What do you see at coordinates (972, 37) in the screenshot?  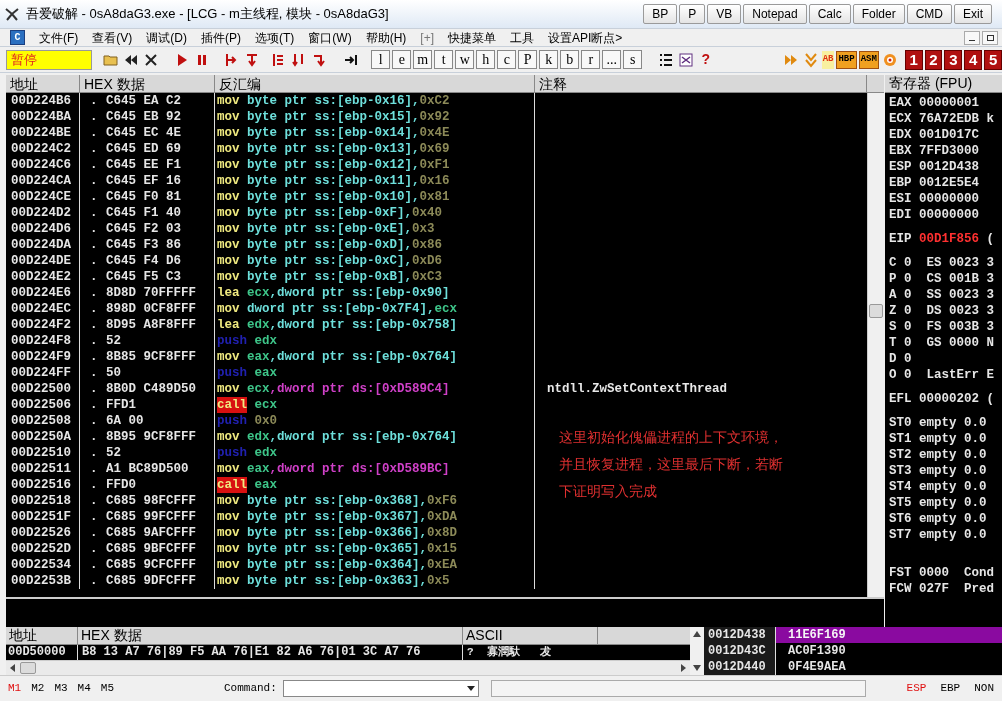 I see `minimize-button` at bounding box center [972, 37].